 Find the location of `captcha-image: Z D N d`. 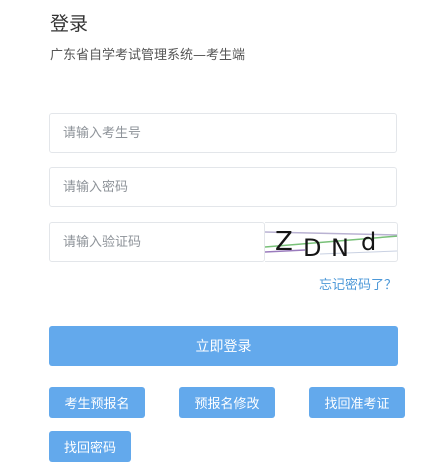

captcha-image: Z D N d is located at coordinates (331, 242).